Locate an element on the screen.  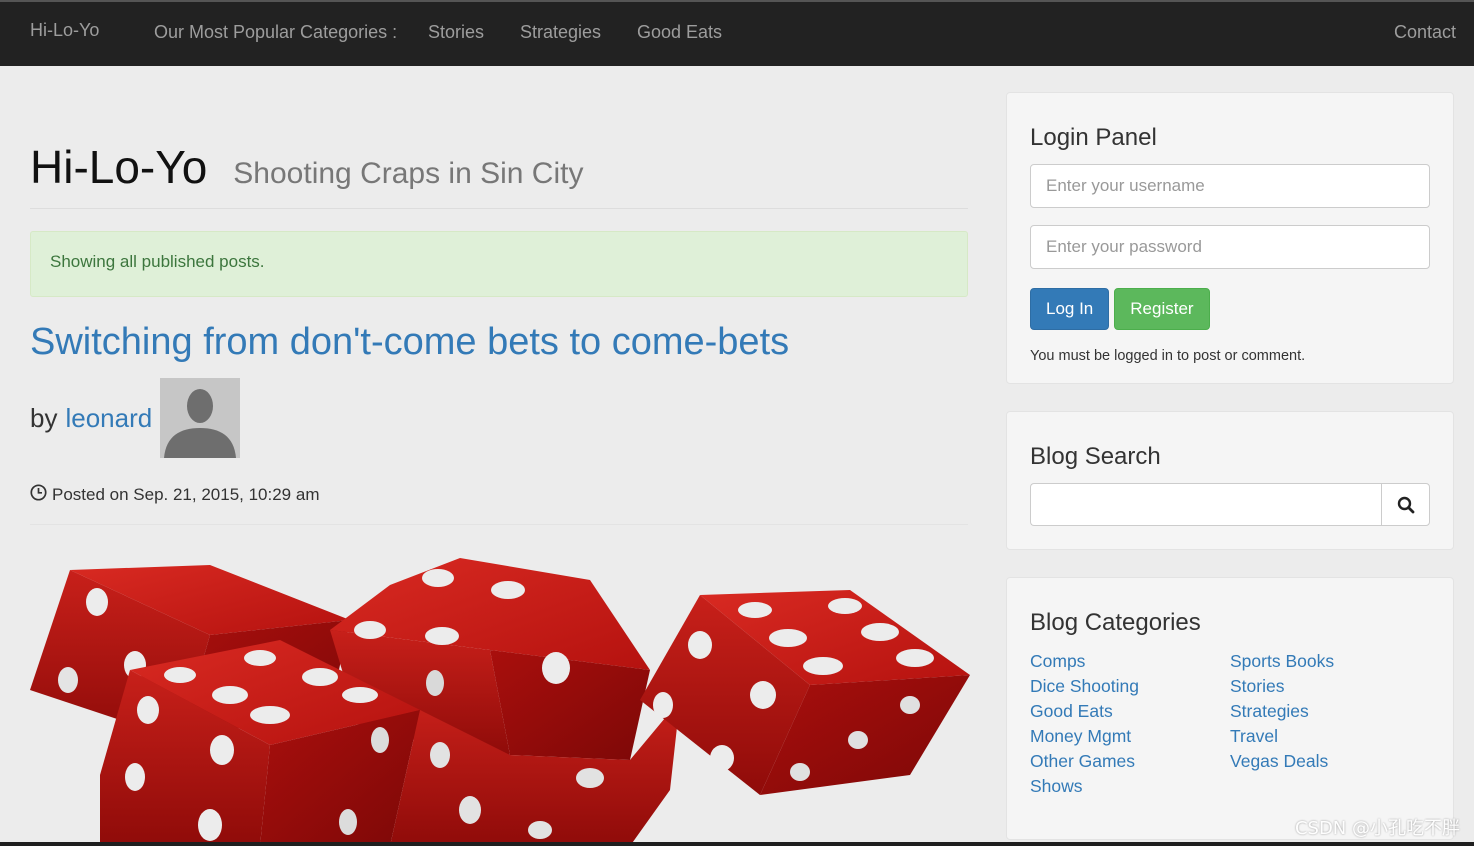
category-link-travel: Travel is located at coordinates (1254, 736).